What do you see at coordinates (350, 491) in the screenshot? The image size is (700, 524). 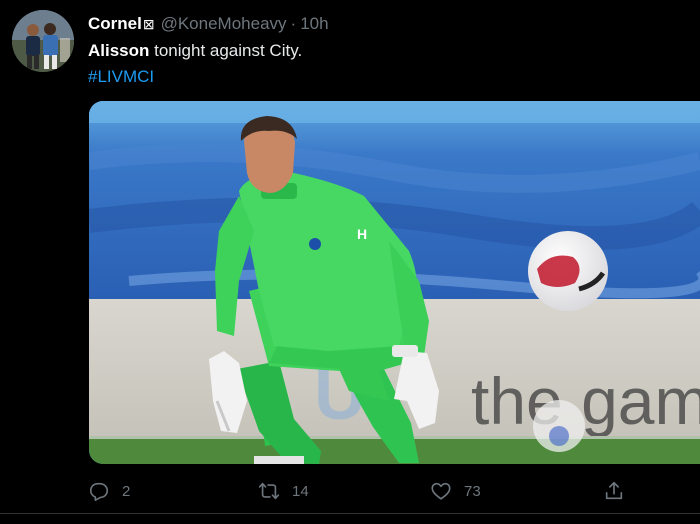 I see `tweet-actions: 2 14 73` at bounding box center [350, 491].